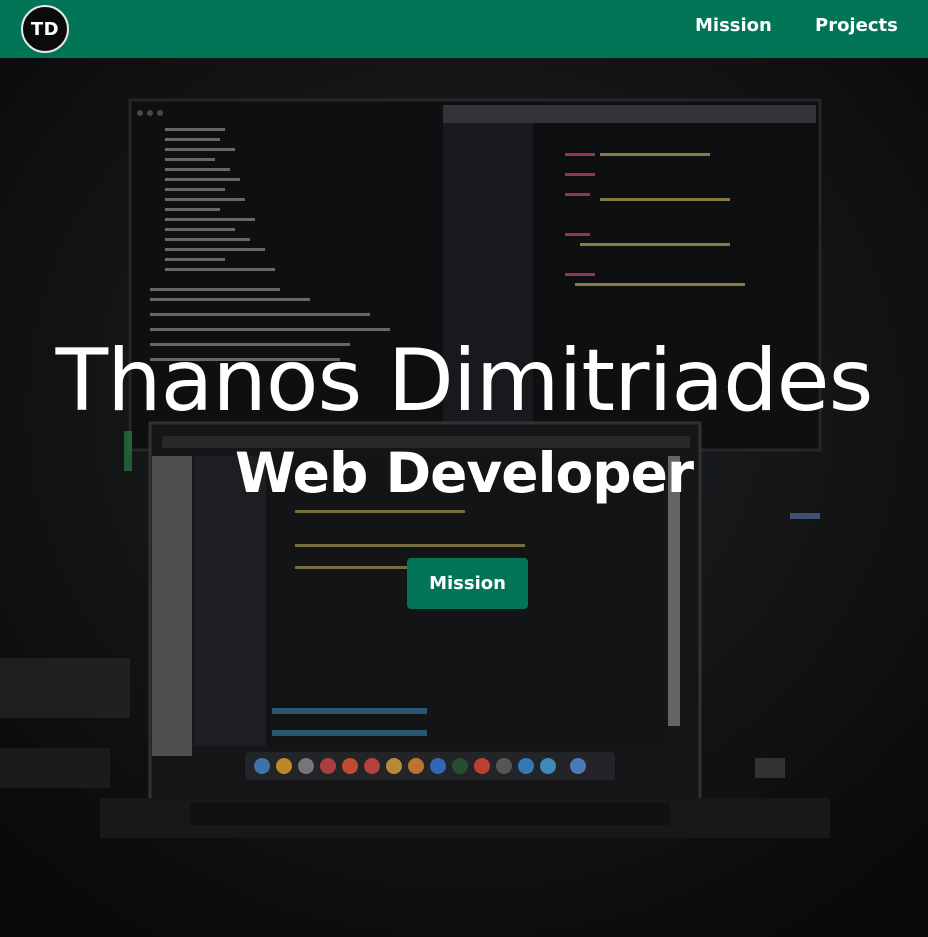  What do you see at coordinates (45, 29) in the screenshot?
I see `logo-badge: TD` at bounding box center [45, 29].